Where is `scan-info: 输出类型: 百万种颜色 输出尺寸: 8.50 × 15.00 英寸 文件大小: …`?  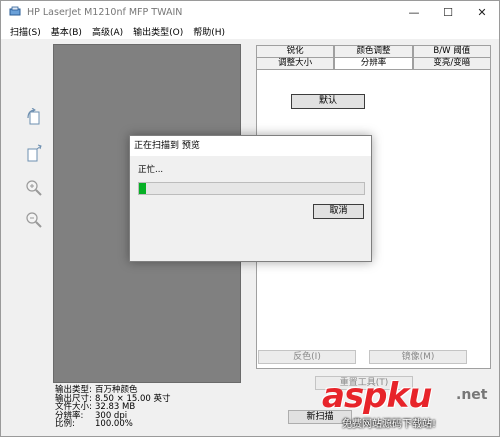
scan-info: 输出类型: 百万种颜色 输出尺寸: 8.50 × 15.00 英寸 文件大小: … is located at coordinates (113, 407).